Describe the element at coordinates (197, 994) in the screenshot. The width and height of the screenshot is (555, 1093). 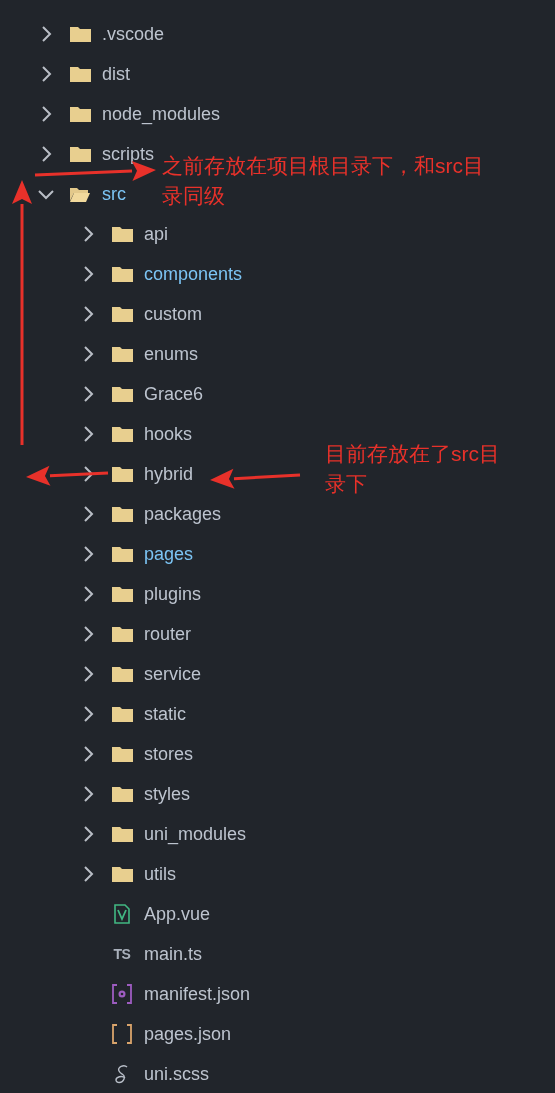
I see `file-name: manifest.json` at that location.